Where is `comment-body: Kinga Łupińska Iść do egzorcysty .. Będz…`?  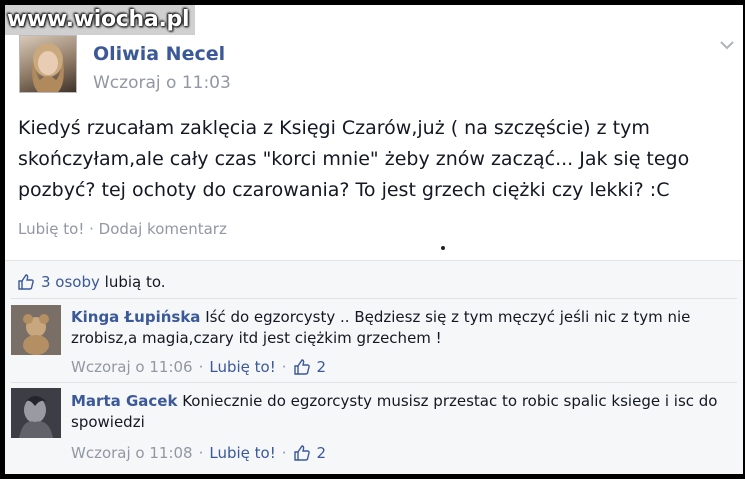 comment-body: Kinga Łupińska Iść do egzorcysty .. Będz… is located at coordinates (401, 328).